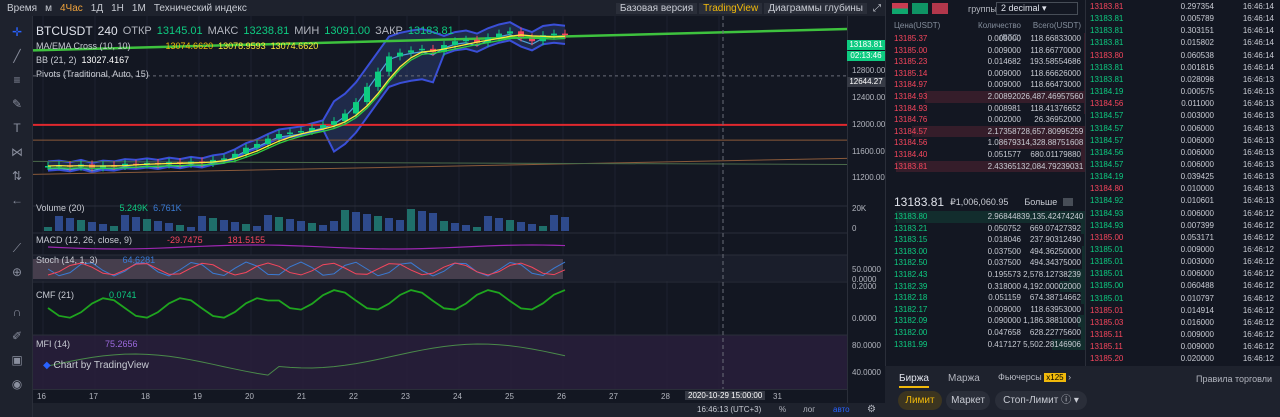  I want to click on trendline-icon: ╱, so click(17, 56).